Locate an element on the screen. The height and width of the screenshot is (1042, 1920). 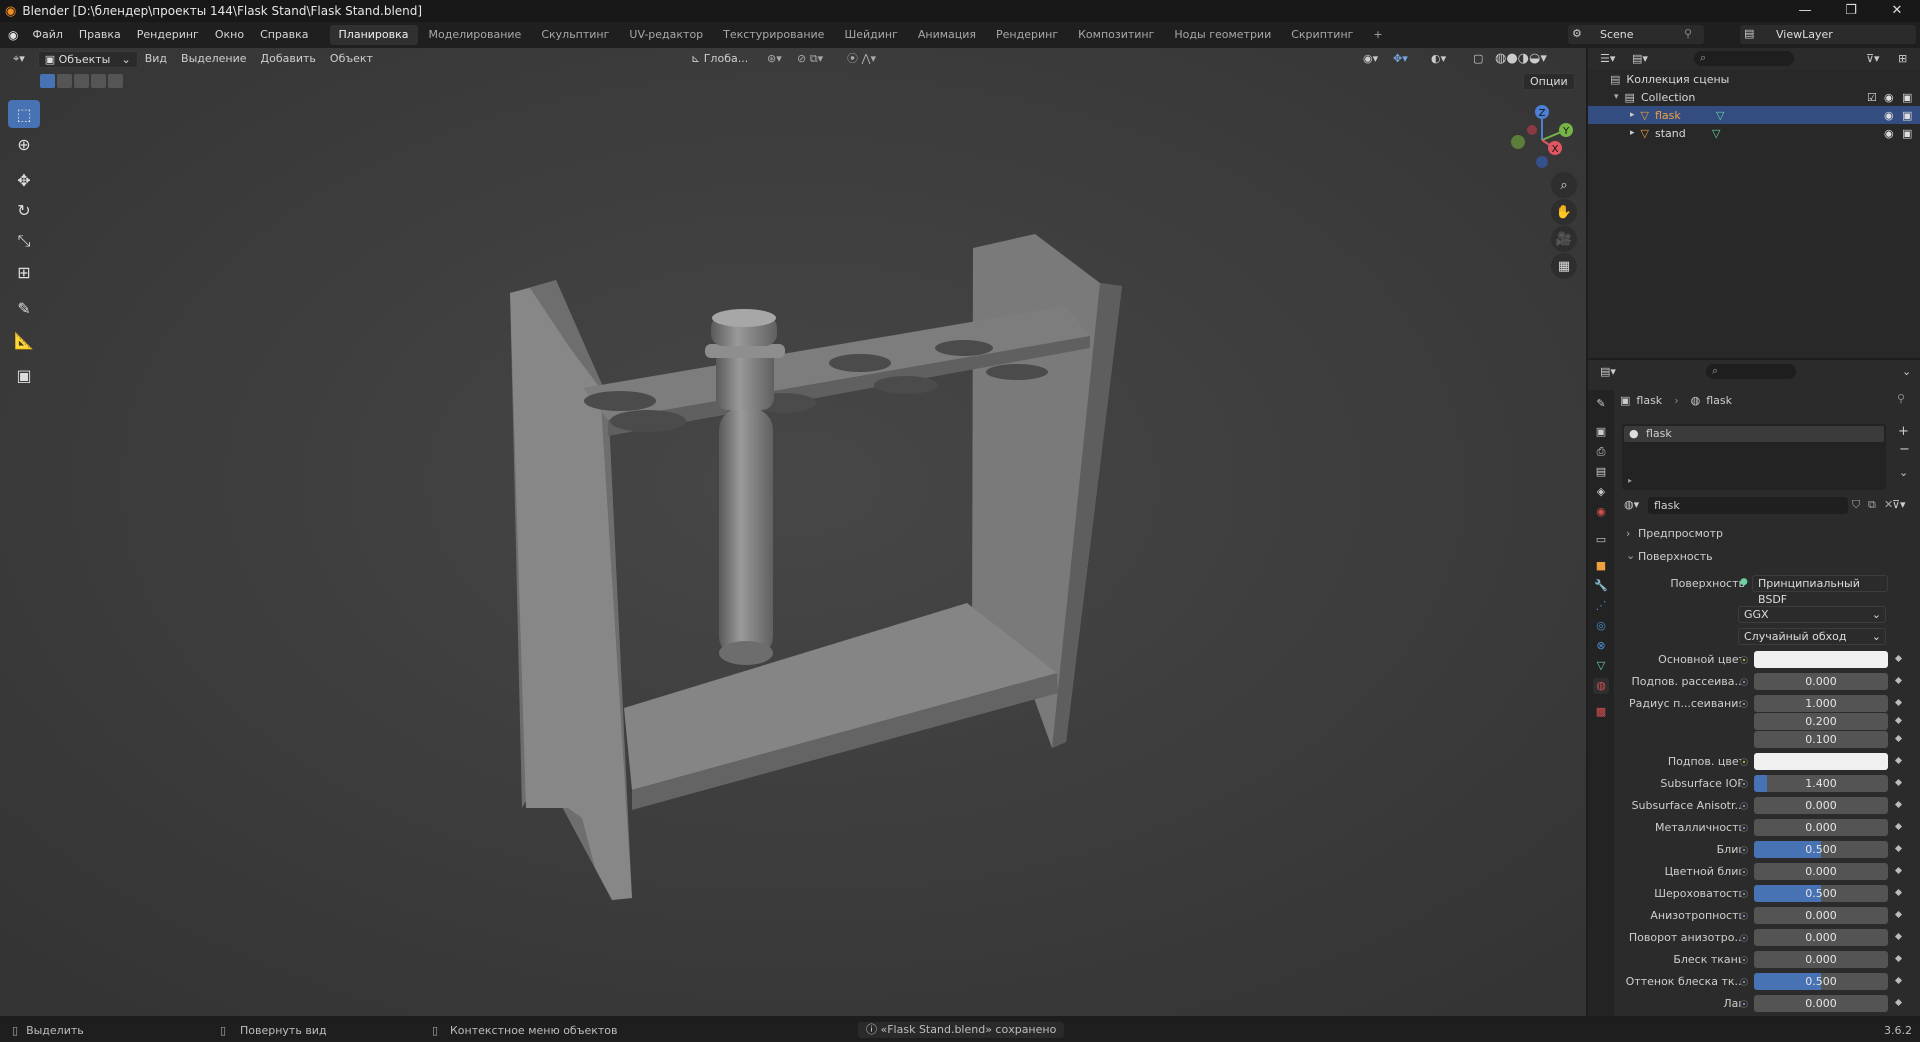
pivot-icon: ⊛▾ is located at coordinates (774, 59).